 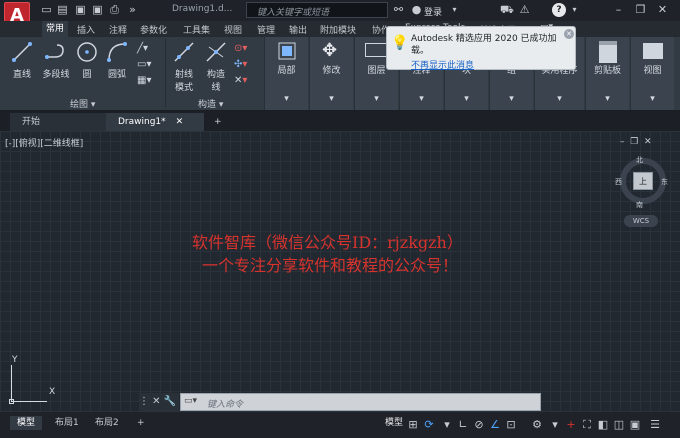 I want to click on search-box: 键入关键字或短语, so click(x=317, y=10).